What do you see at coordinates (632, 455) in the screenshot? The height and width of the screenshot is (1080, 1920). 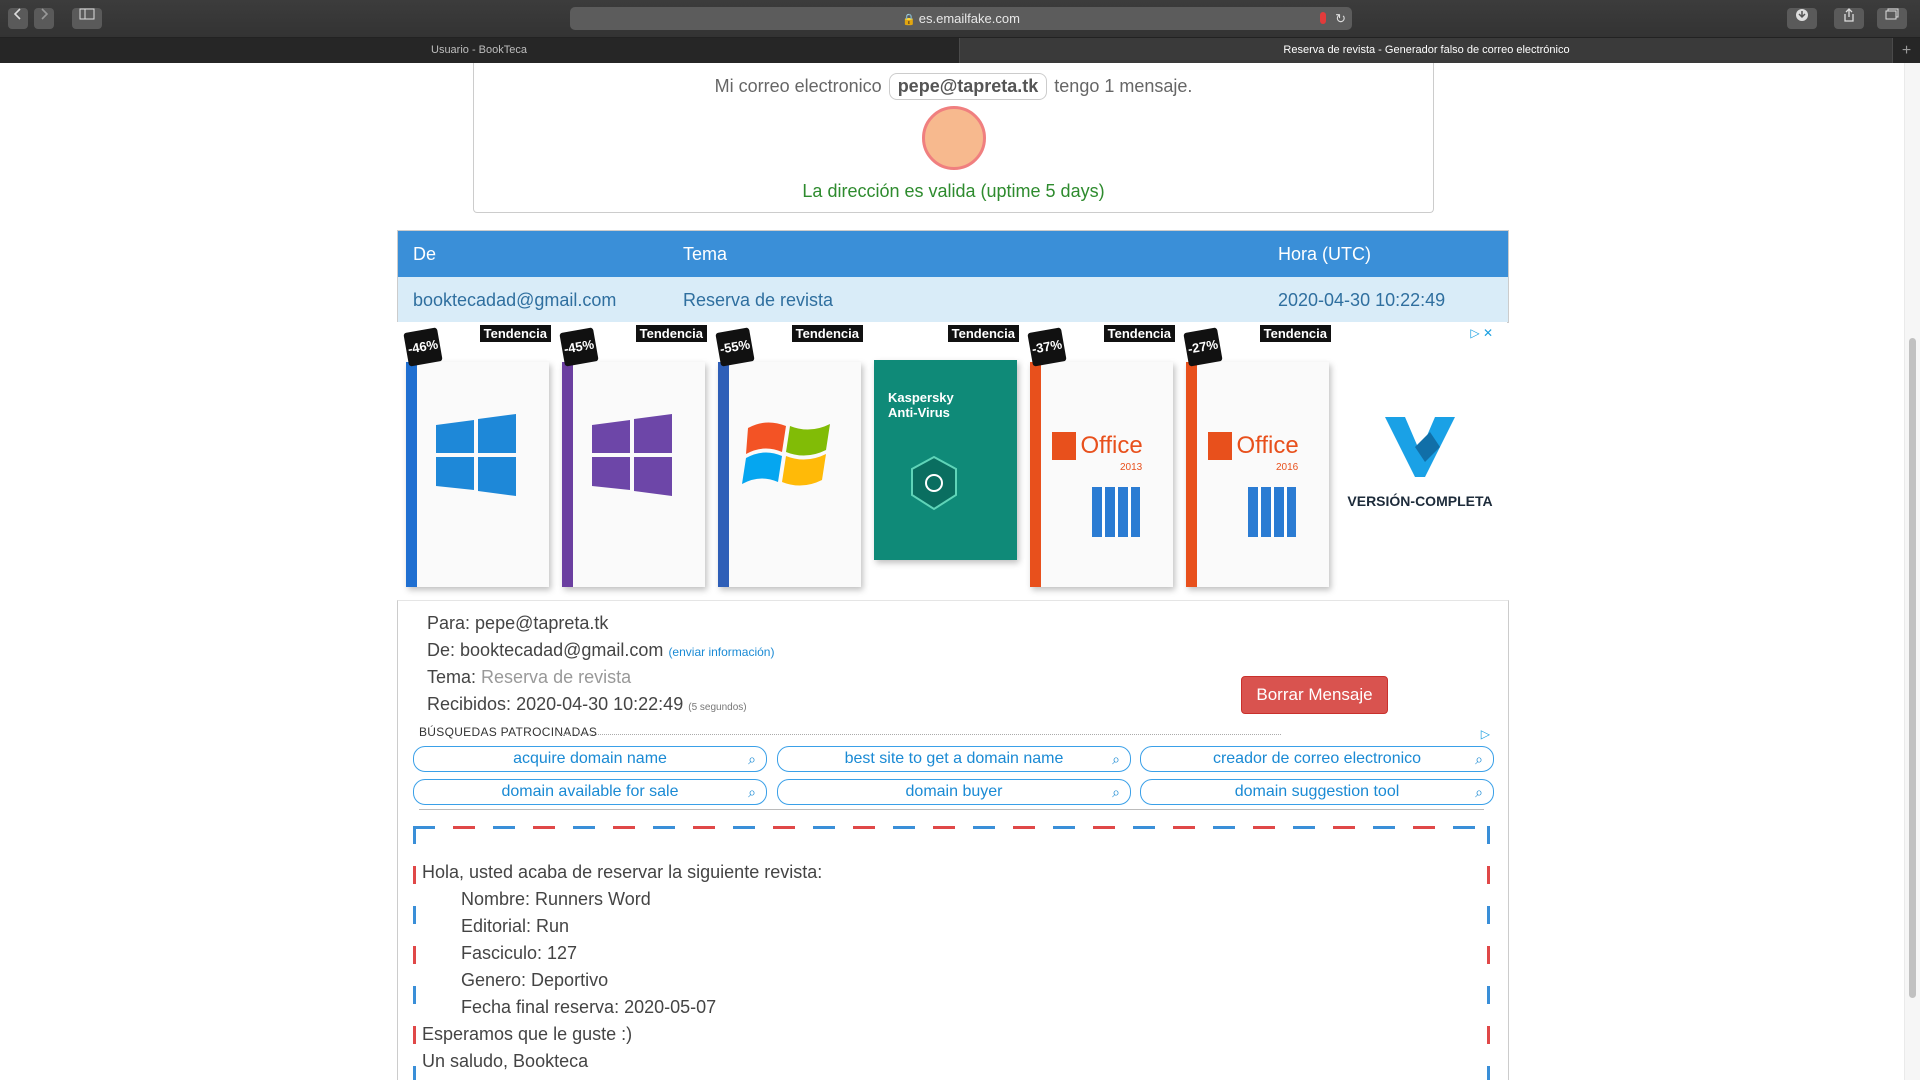 I see `windows10-icon` at bounding box center [632, 455].